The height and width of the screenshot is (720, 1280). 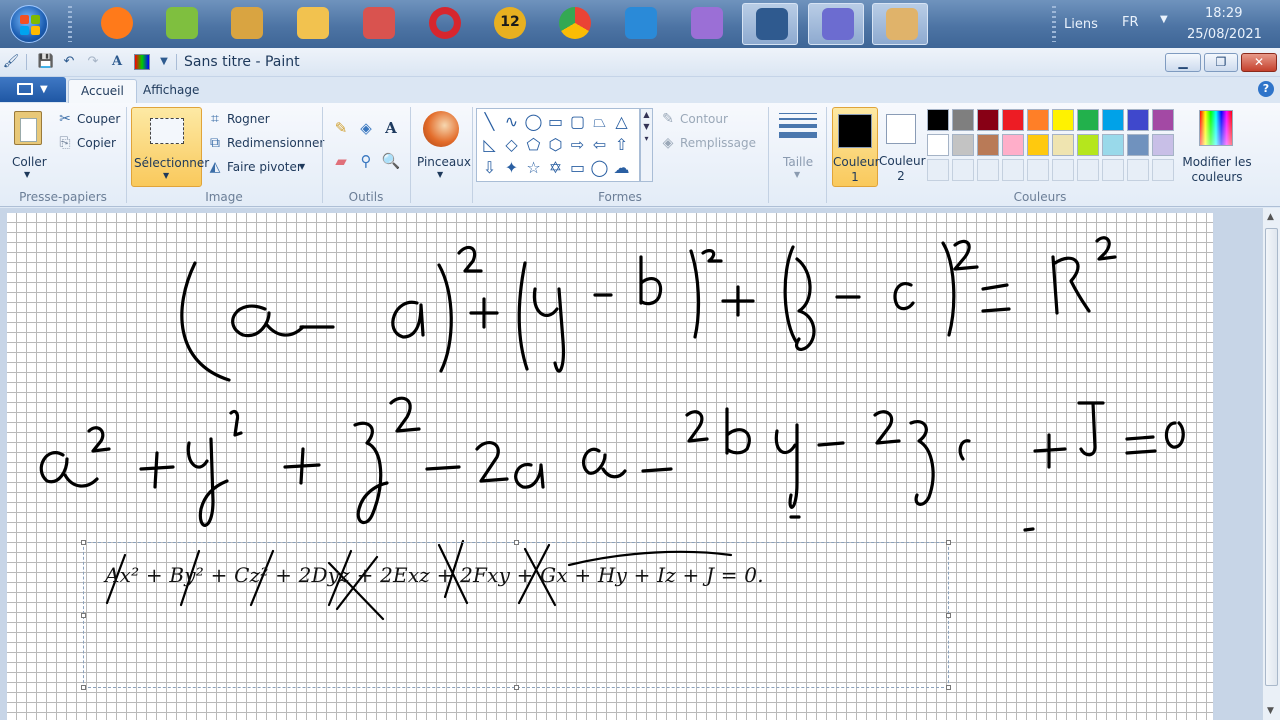 What do you see at coordinates (366, 128) in the screenshot?
I see `fill-bucket-icon: ◈` at bounding box center [366, 128].